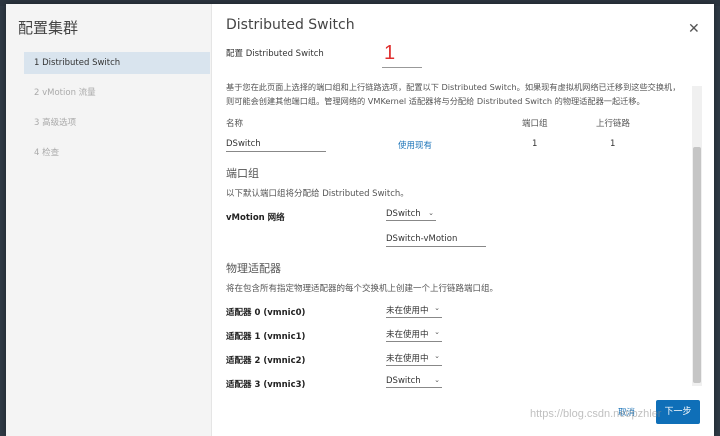 This screenshot has height=436, width=720. I want to click on portgroup-section-desc: 以下默认端口组将分配给 Distributed Switch。, so click(317, 194).